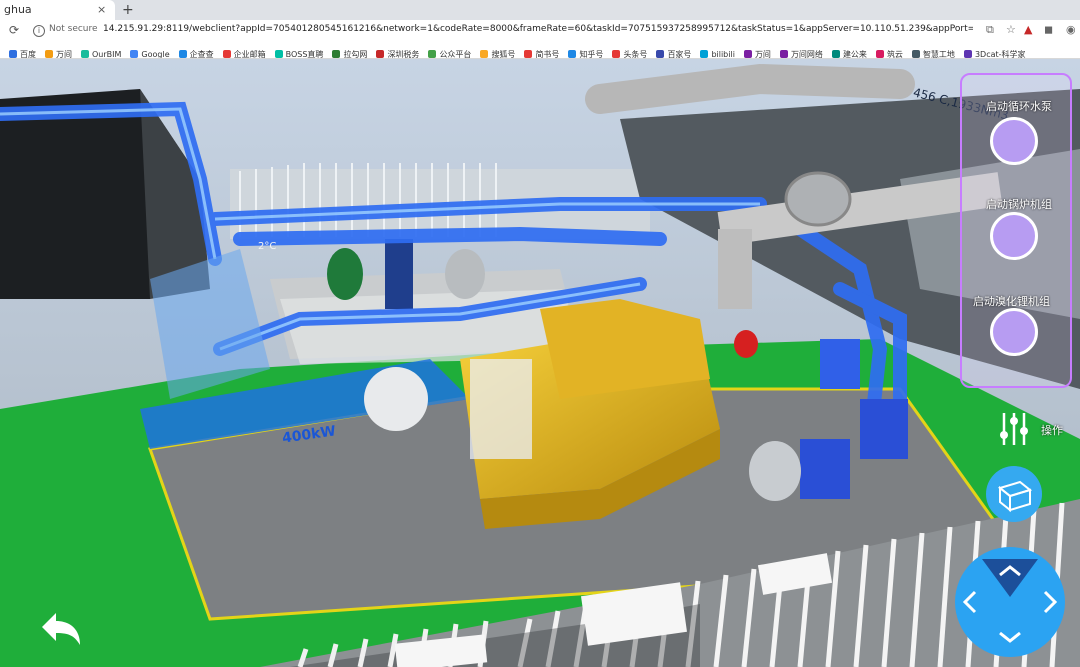  Describe the element at coordinates (1019, 204) in the screenshot. I see `panel-label-boiler: 启动锅炉机组` at that location.